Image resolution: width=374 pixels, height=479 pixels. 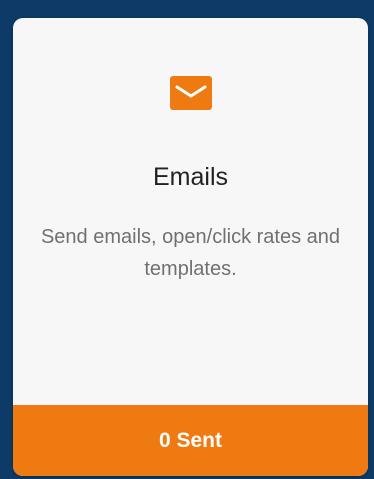 I want to click on sent-count-label: 0 Sent, so click(x=190, y=440).